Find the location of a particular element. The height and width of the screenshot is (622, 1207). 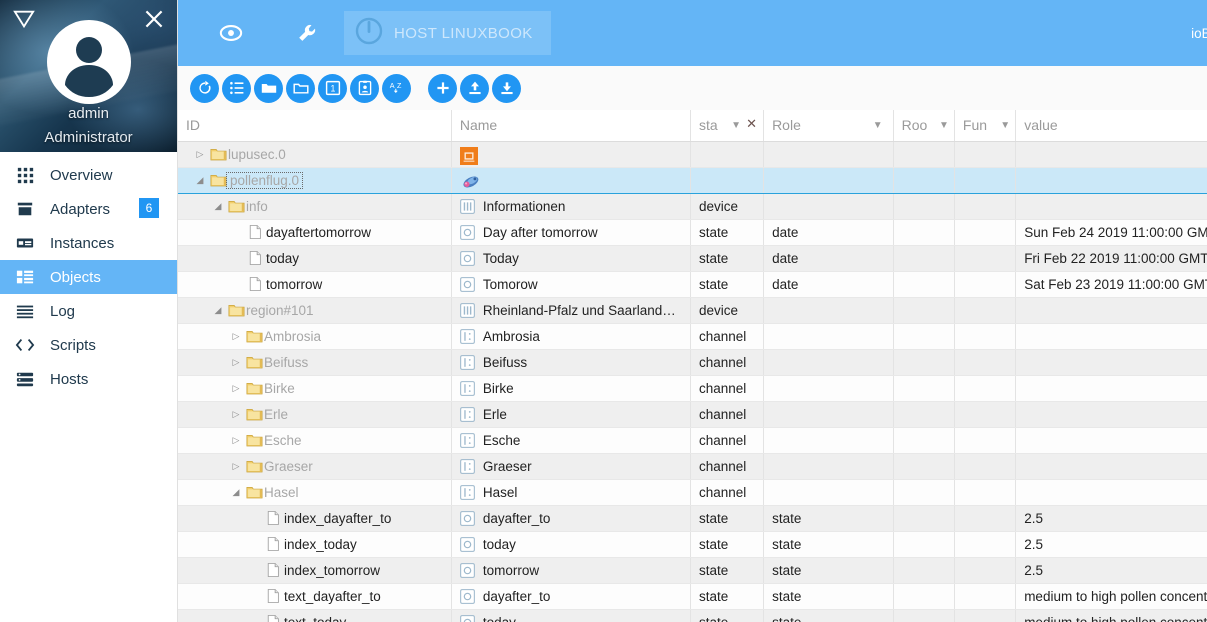

cell-id: ◢ Hasel is located at coordinates (315, 492).